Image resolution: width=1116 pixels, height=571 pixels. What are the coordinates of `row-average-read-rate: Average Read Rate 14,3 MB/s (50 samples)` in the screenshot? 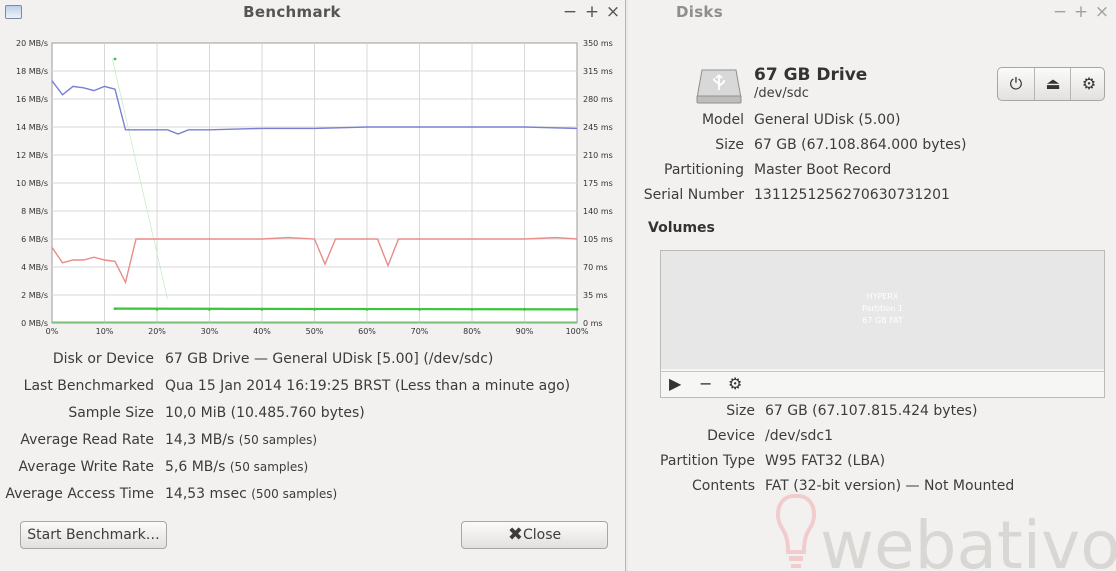 It's located at (313, 442).